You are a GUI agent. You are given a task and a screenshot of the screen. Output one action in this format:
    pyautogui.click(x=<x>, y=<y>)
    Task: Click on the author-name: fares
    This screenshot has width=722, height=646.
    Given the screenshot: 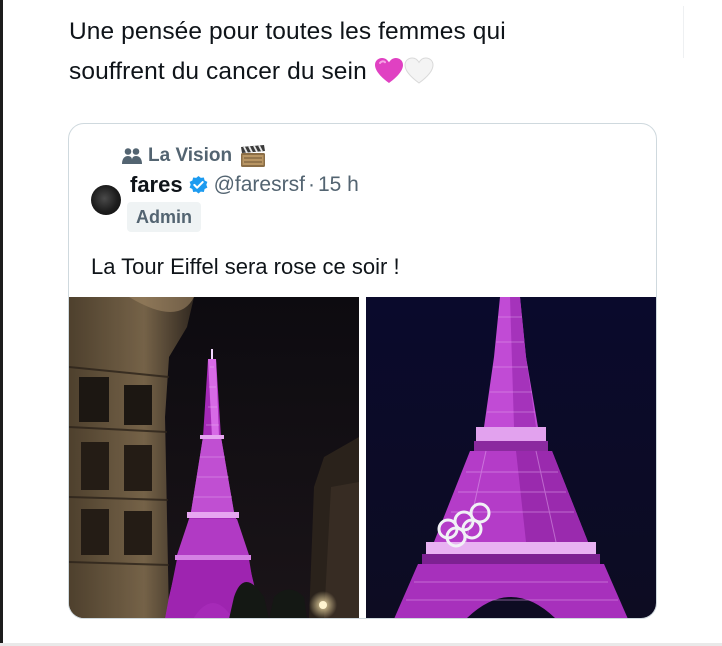 What is the action you would take?
    pyautogui.click(x=156, y=185)
    